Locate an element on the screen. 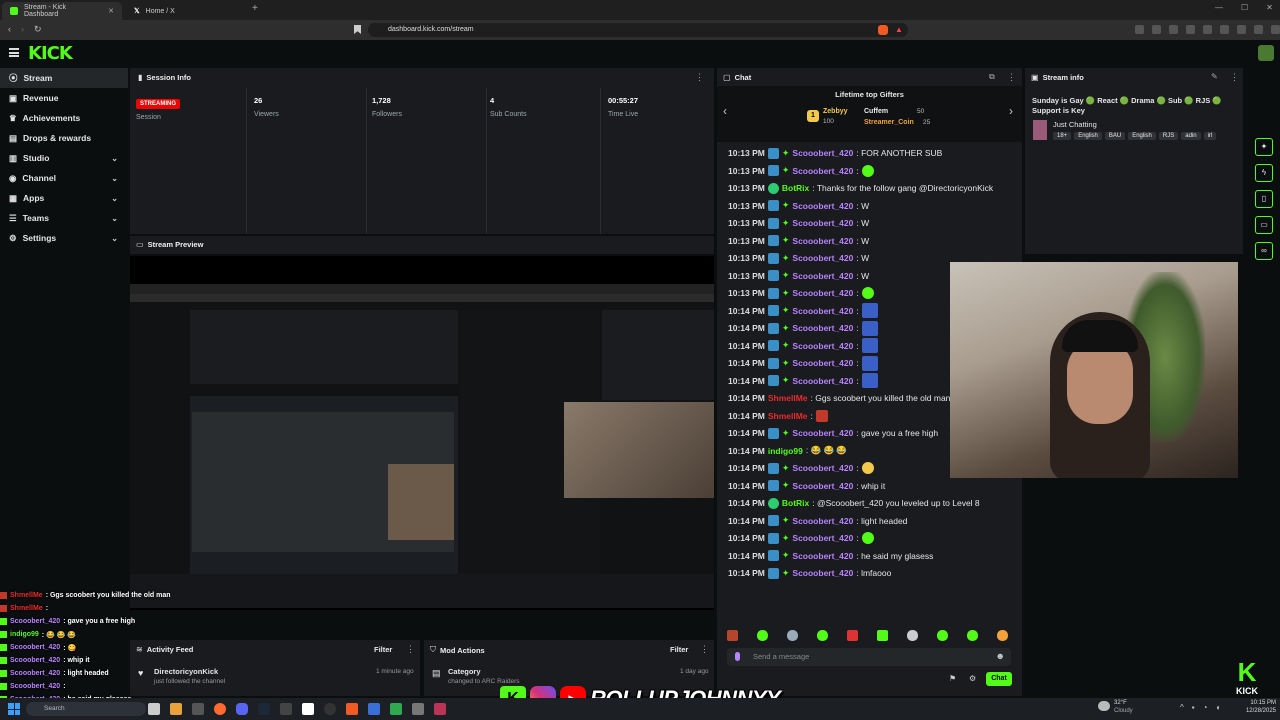  chevron-up-icon: ^ is located at coordinates (1182, 707).